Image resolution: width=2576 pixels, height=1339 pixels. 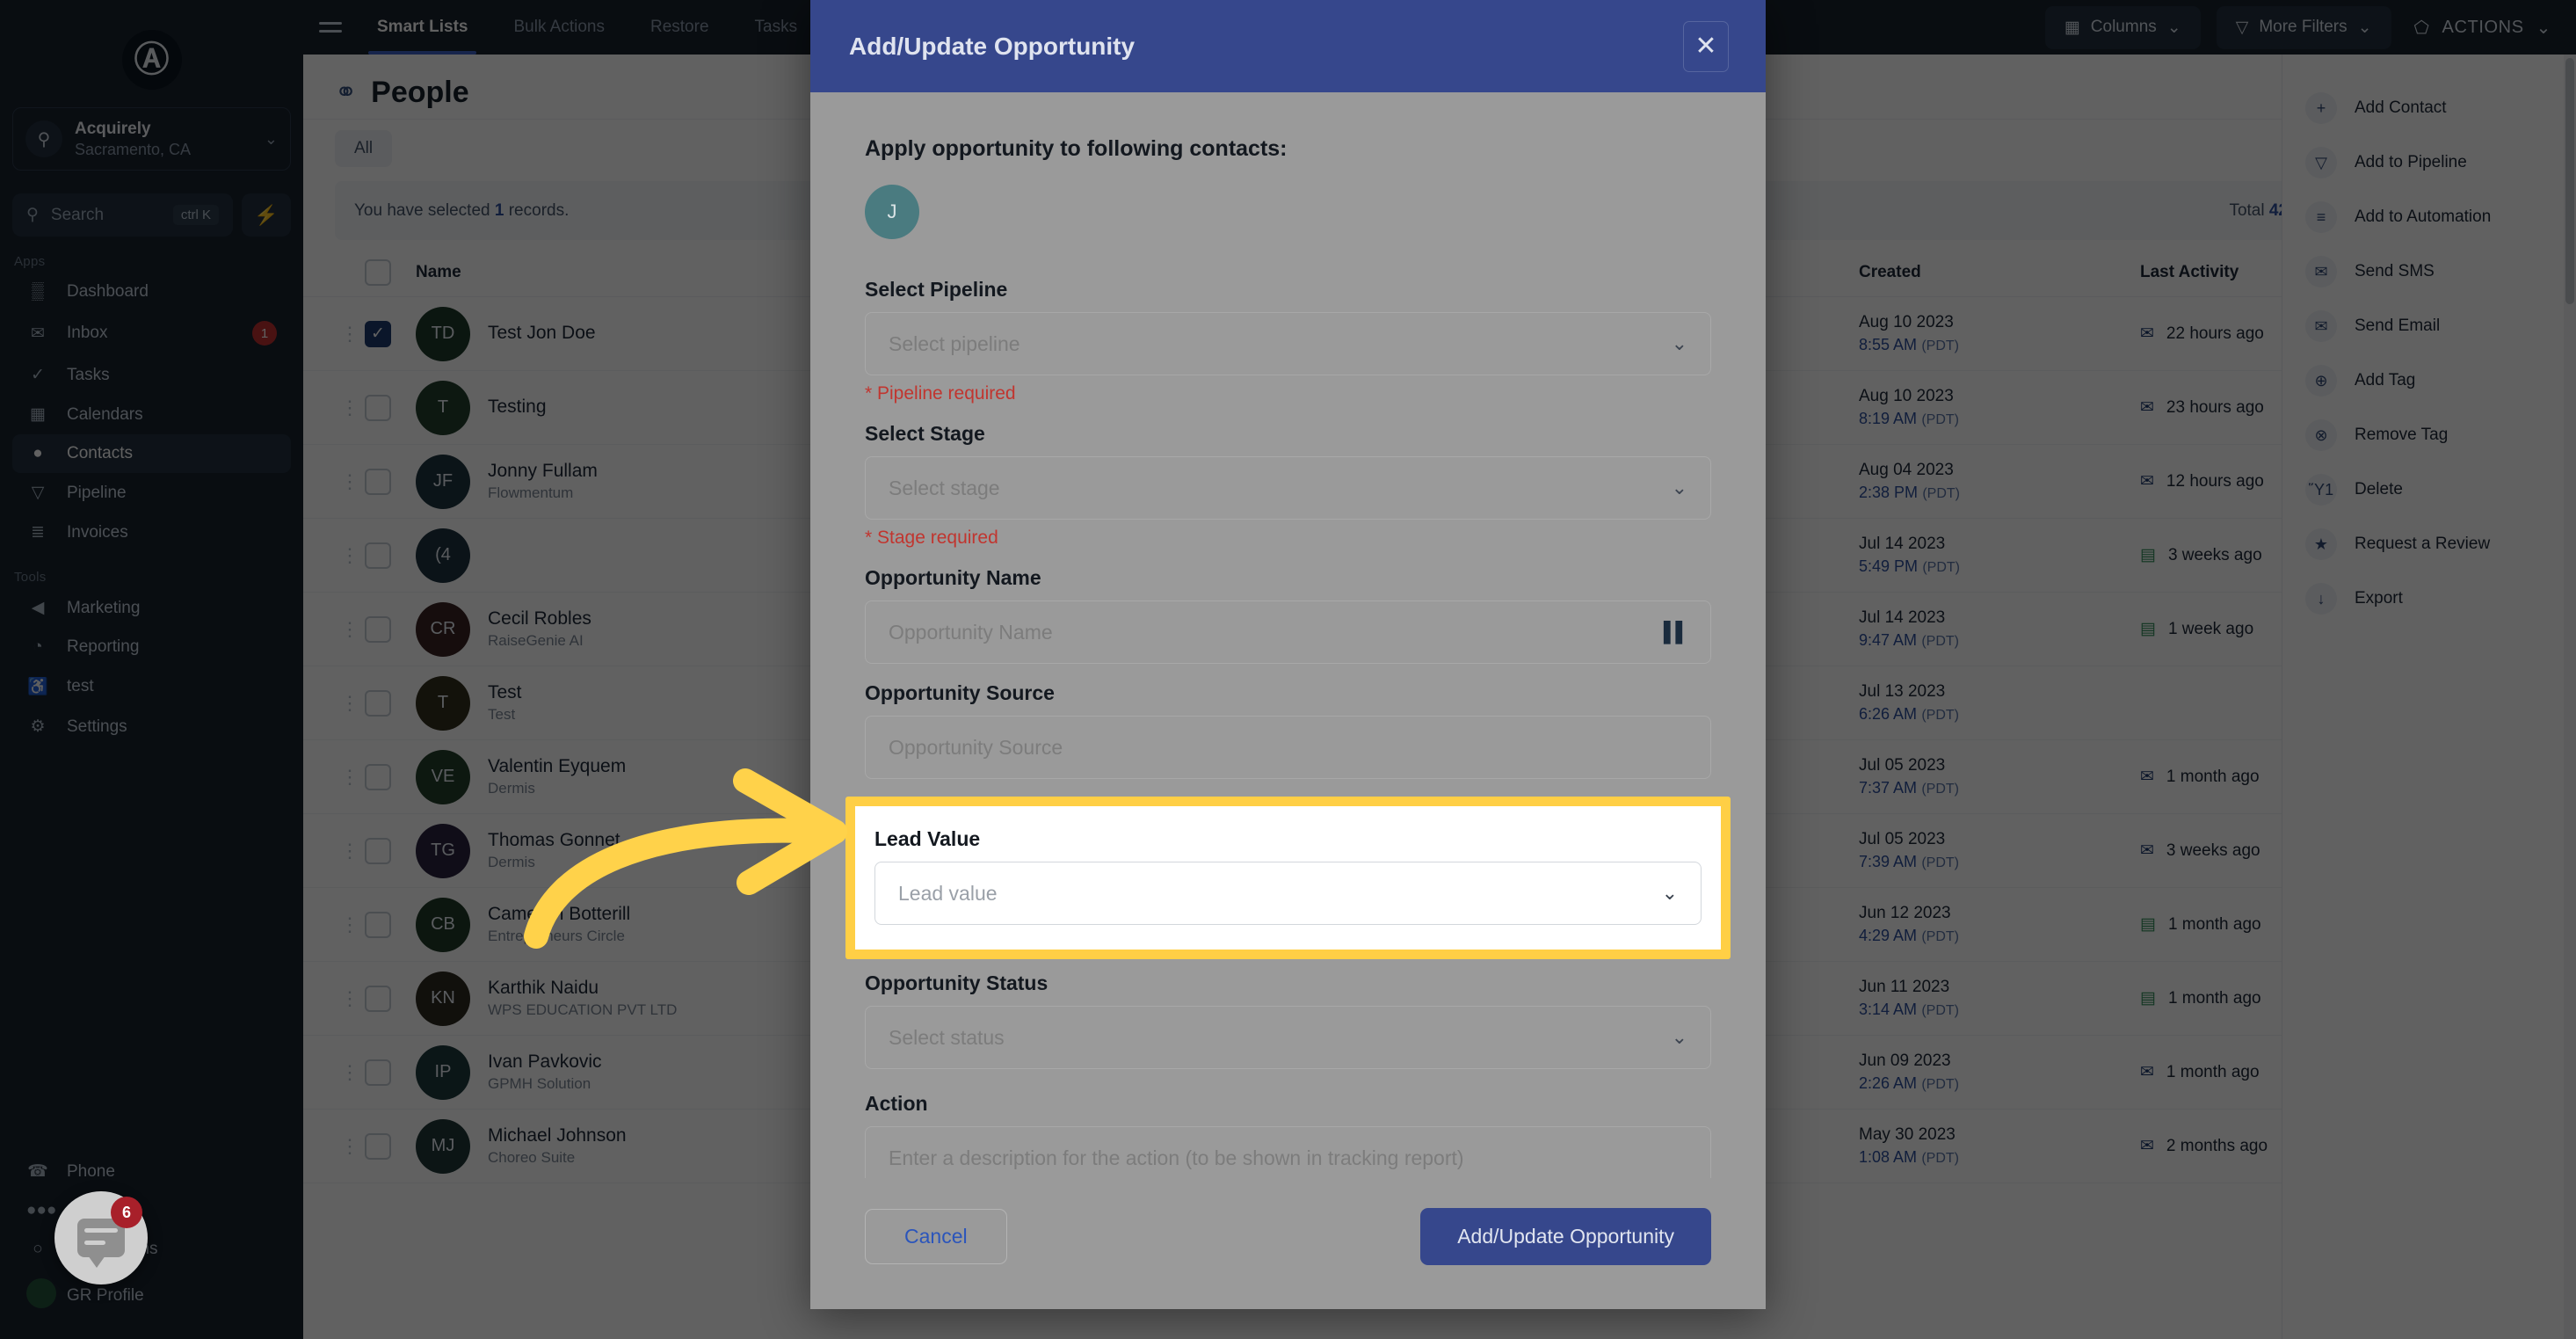 What do you see at coordinates (936, 289) in the screenshot?
I see `pipeline-label: Select Pipeline` at bounding box center [936, 289].